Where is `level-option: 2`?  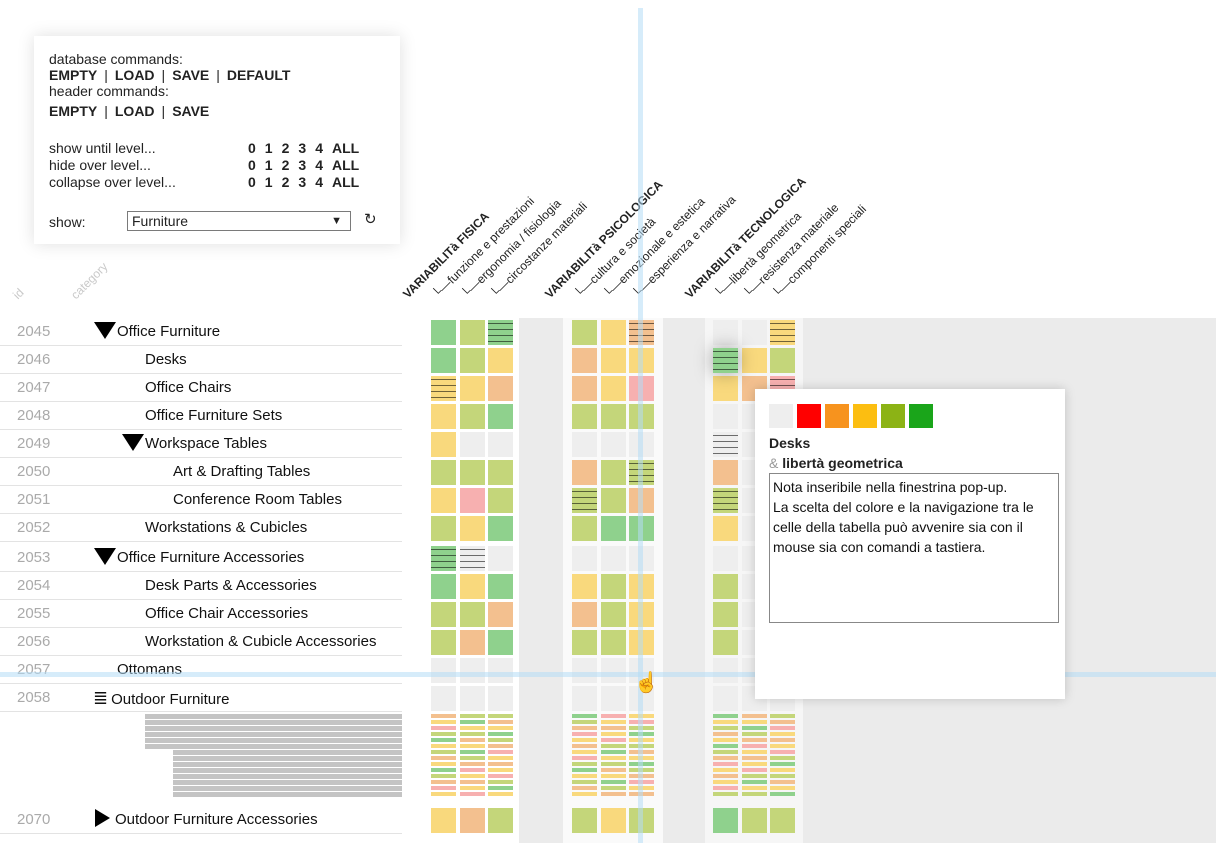
level-option: 2 is located at coordinates (286, 182).